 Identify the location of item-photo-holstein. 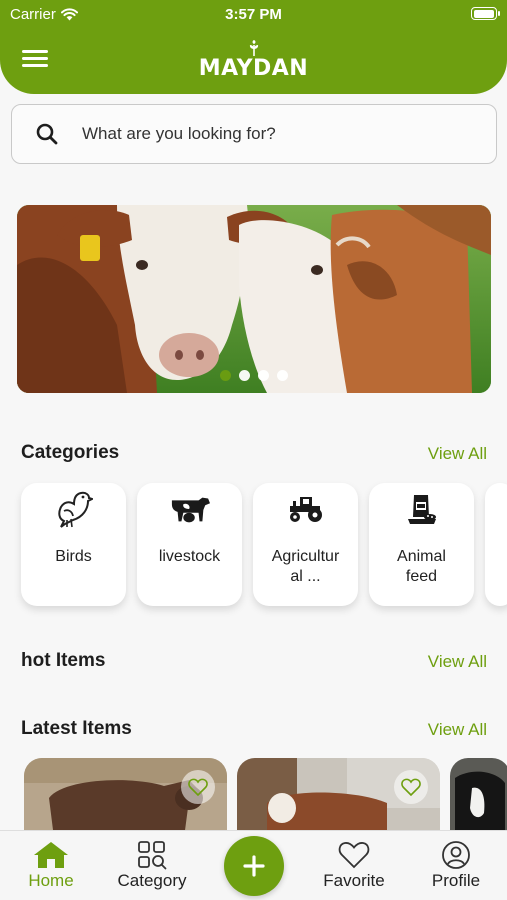
(478, 798).